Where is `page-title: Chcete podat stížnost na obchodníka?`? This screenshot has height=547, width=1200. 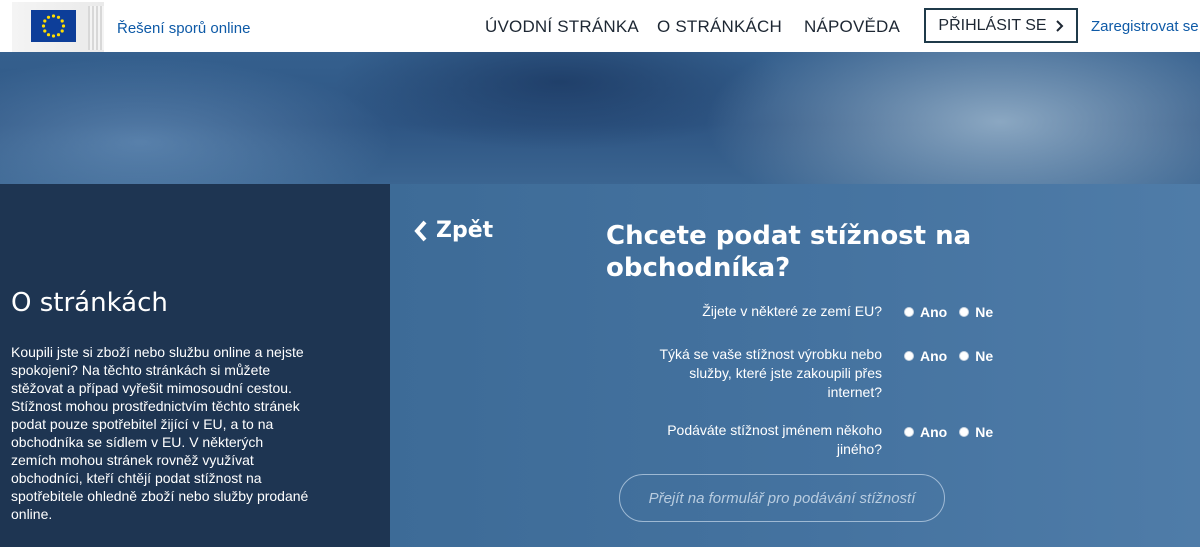
page-title: Chcete podat stížnost na obchodníka? is located at coordinates (789, 252).